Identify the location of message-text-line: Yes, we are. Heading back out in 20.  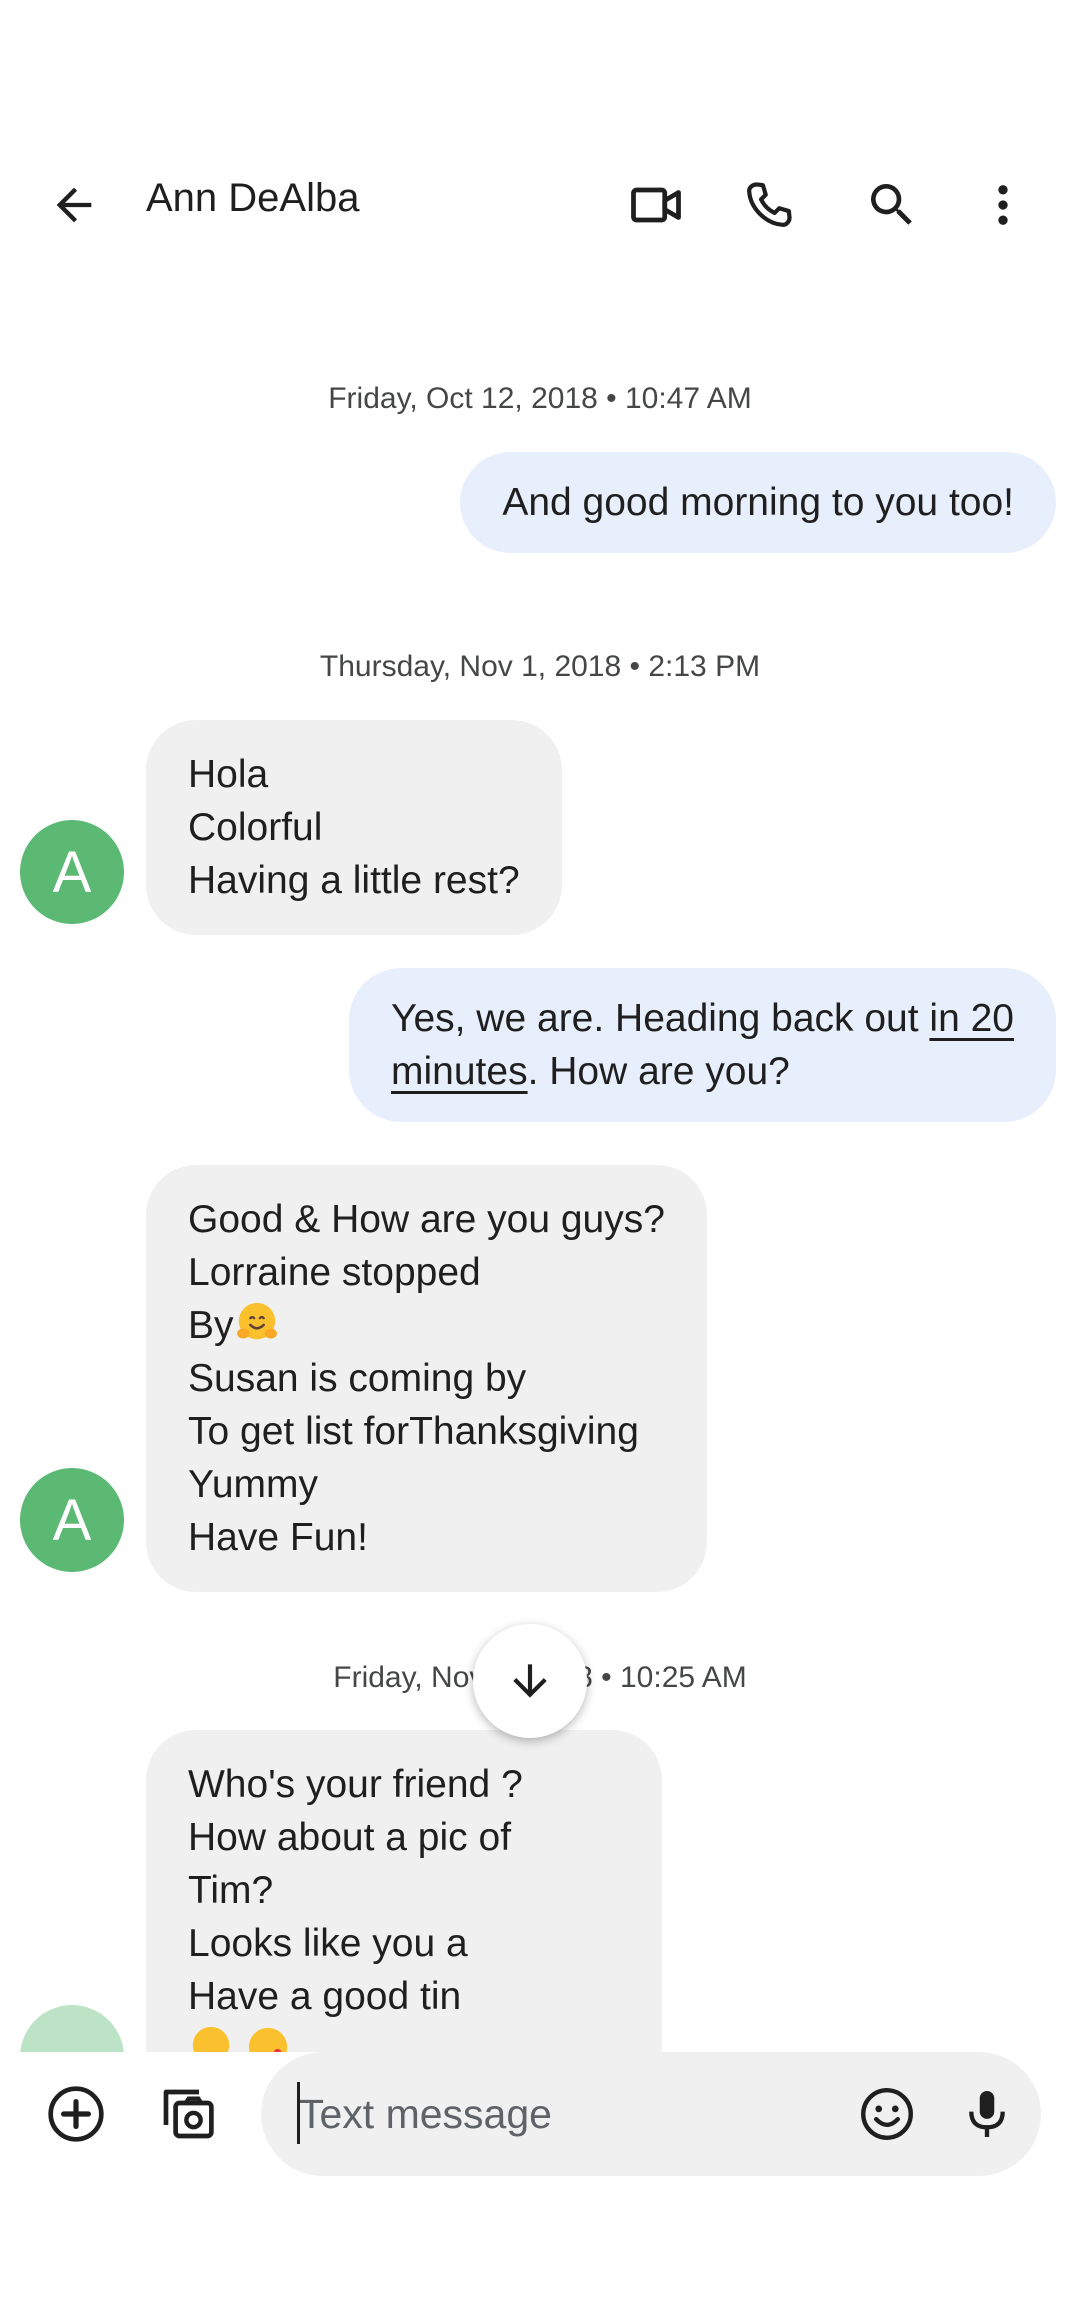
(702, 1018).